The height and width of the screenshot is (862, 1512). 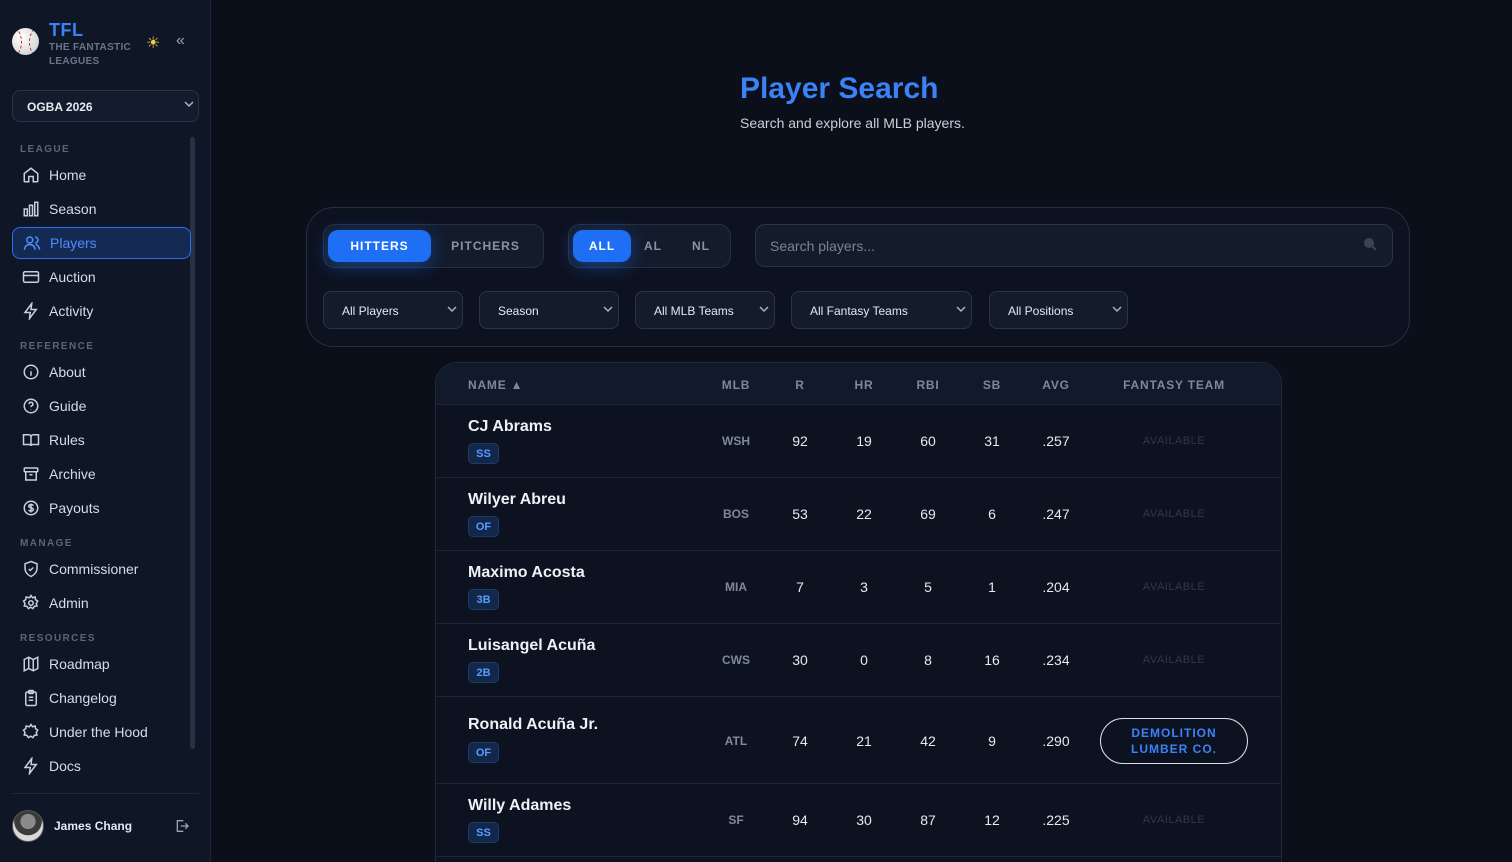 What do you see at coordinates (928, 587) in the screenshot?
I see `rbi-cell: 5` at bounding box center [928, 587].